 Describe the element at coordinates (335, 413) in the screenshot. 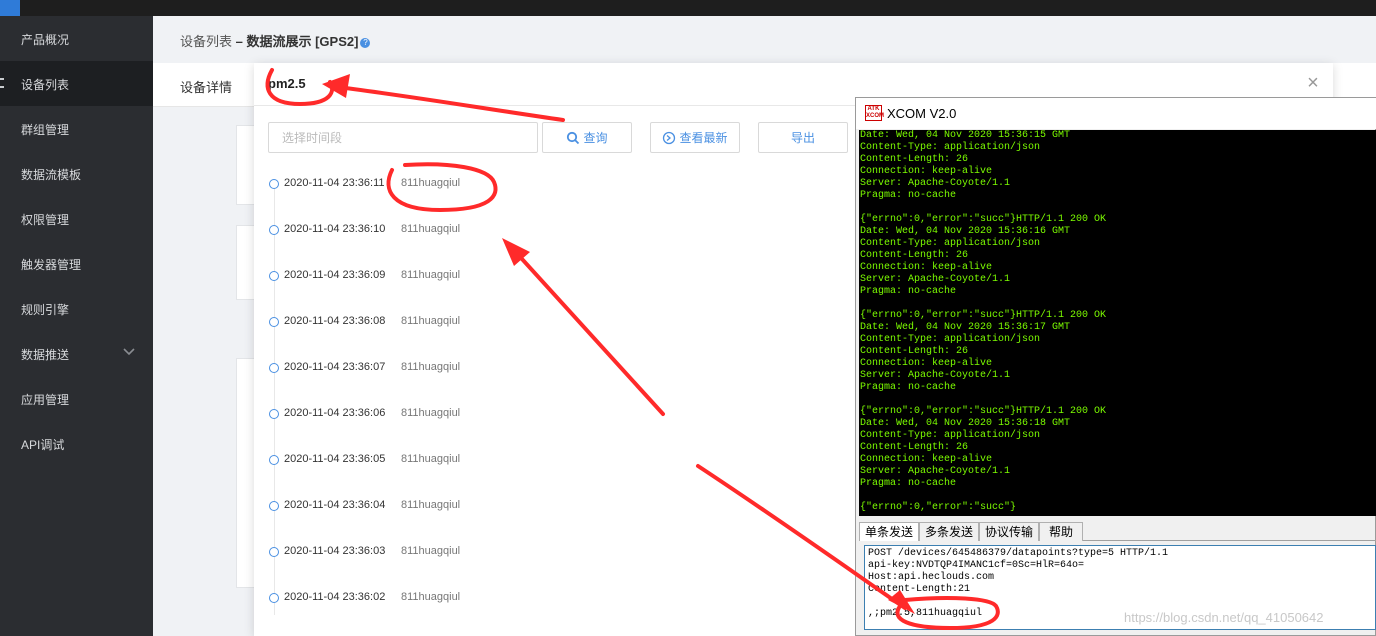

I see `record-time: 2020-11-04 23:36:06` at that location.